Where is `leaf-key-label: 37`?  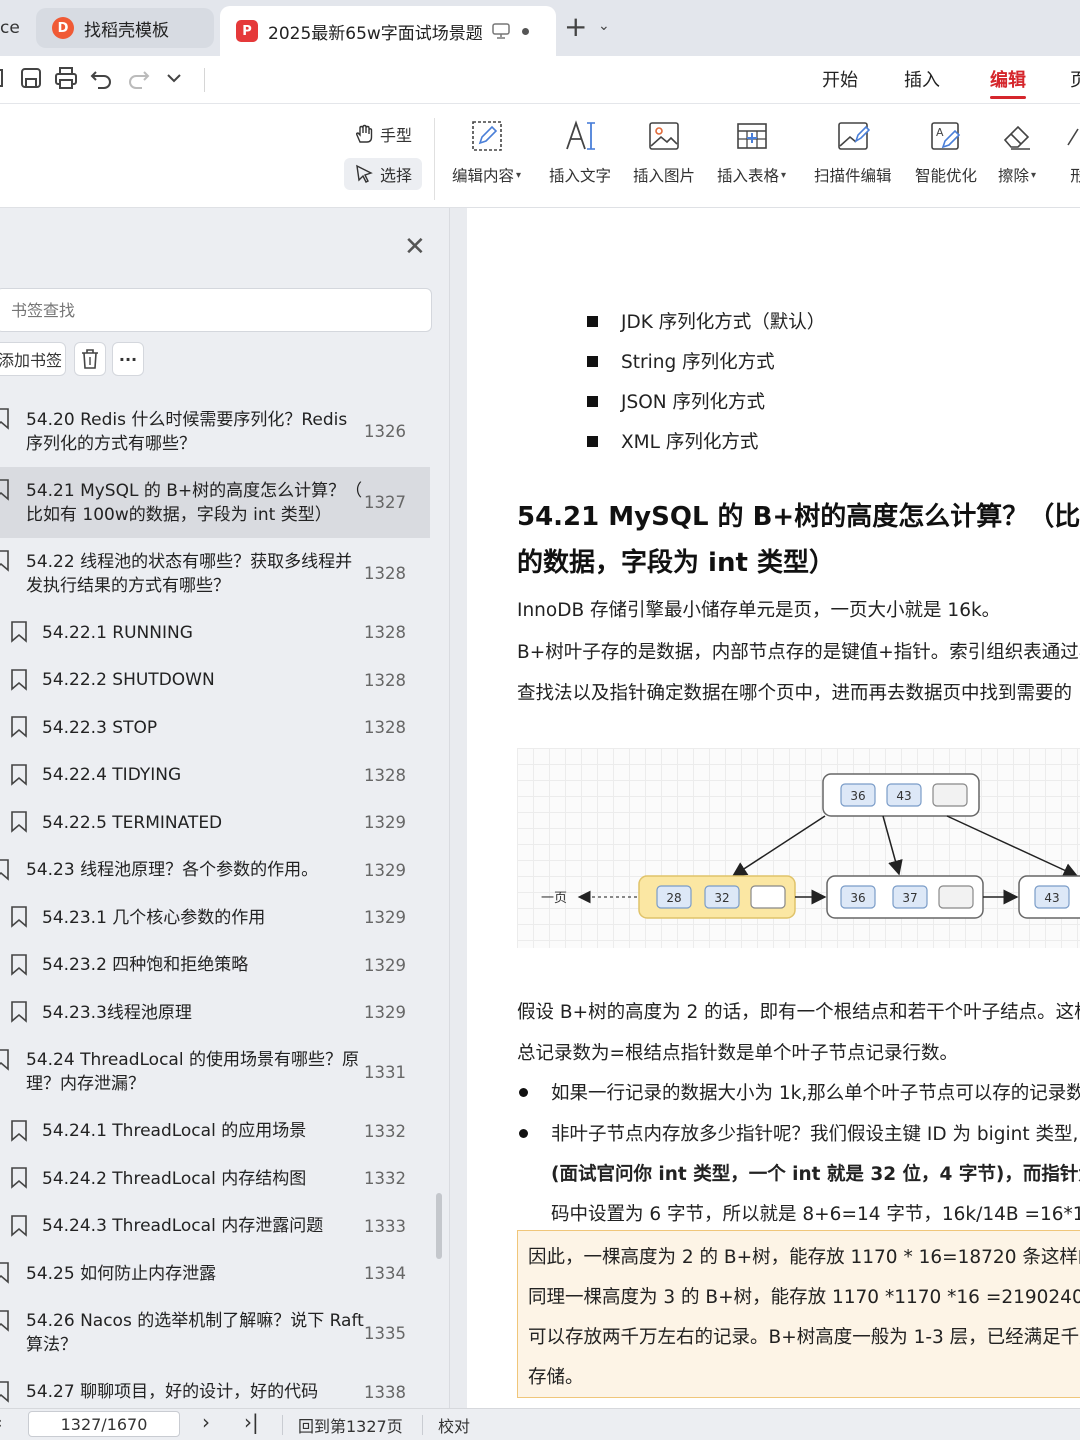
leaf-key-label: 37 is located at coordinates (909, 898).